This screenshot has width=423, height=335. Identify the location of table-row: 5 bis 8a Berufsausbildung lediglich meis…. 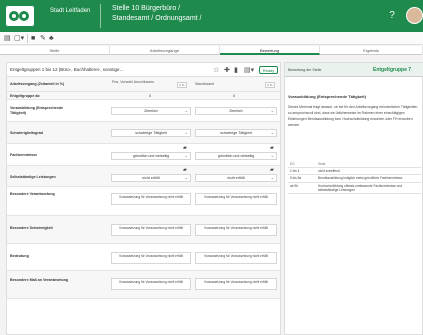
(354, 178).